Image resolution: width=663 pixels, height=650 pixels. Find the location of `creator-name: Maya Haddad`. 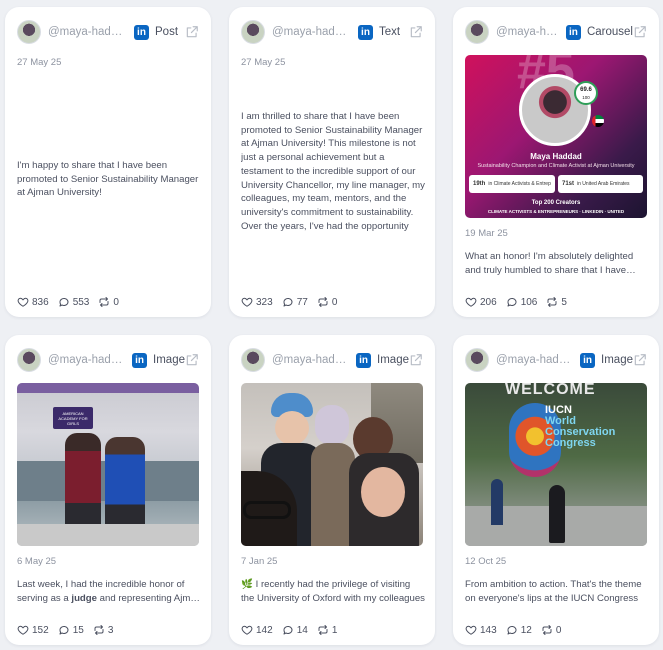

creator-name: Maya Haddad is located at coordinates (556, 156).